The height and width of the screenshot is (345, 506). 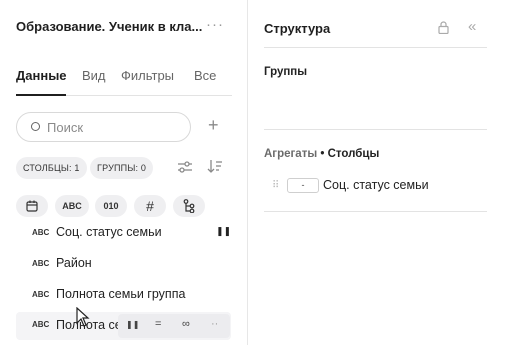 I want to click on aggregate-field-label: Соц. статус семьи, so click(x=376, y=185).